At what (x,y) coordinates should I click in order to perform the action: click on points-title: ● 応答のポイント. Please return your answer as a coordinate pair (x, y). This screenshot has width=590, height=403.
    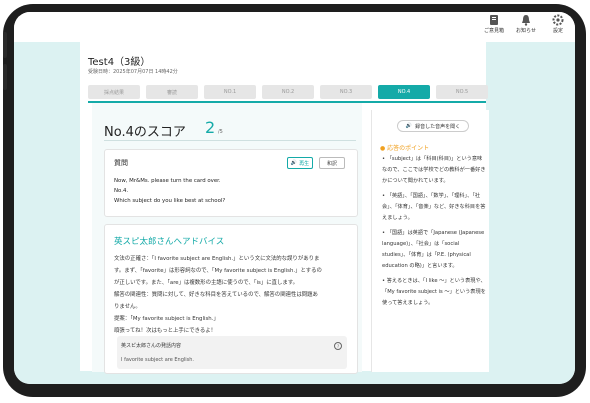
    Looking at the image, I should click on (404, 147).